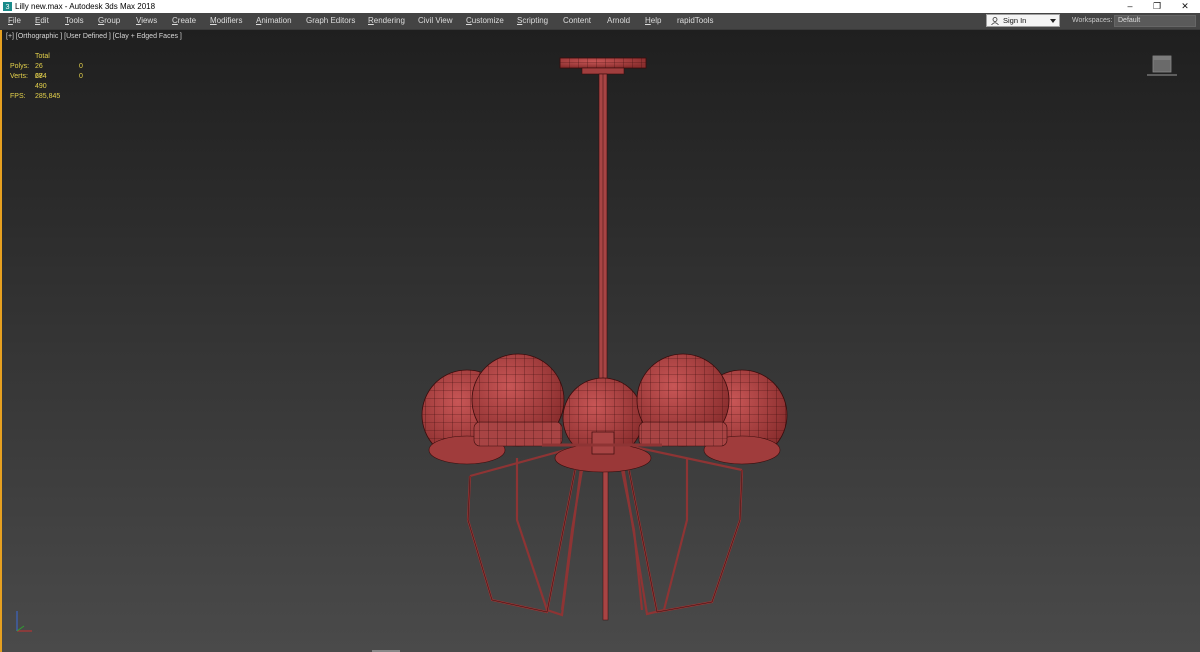  I want to click on workspaces-select: Default, so click(1155, 21).